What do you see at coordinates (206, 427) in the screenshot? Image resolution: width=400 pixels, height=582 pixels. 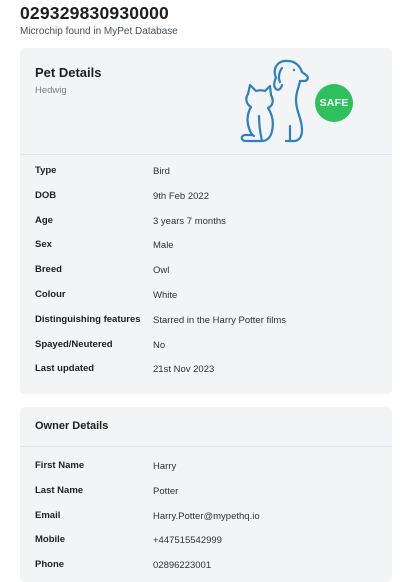 I see `owner-details-header: Owner Details` at bounding box center [206, 427].